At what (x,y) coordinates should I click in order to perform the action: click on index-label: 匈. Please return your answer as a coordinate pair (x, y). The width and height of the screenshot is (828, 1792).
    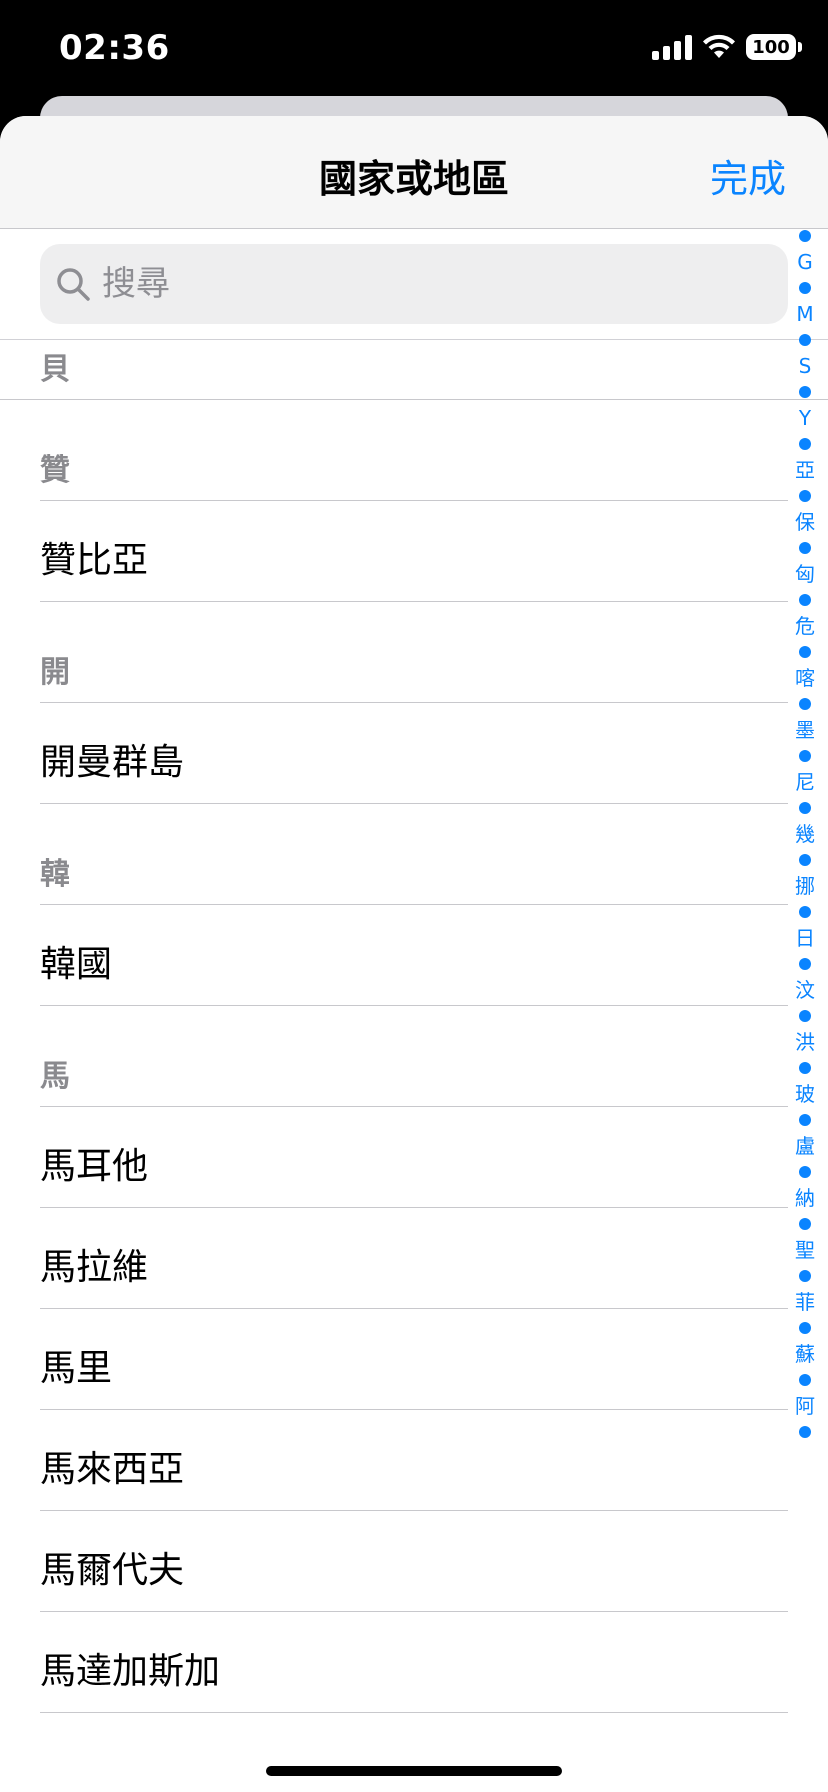
    Looking at the image, I should click on (805, 574).